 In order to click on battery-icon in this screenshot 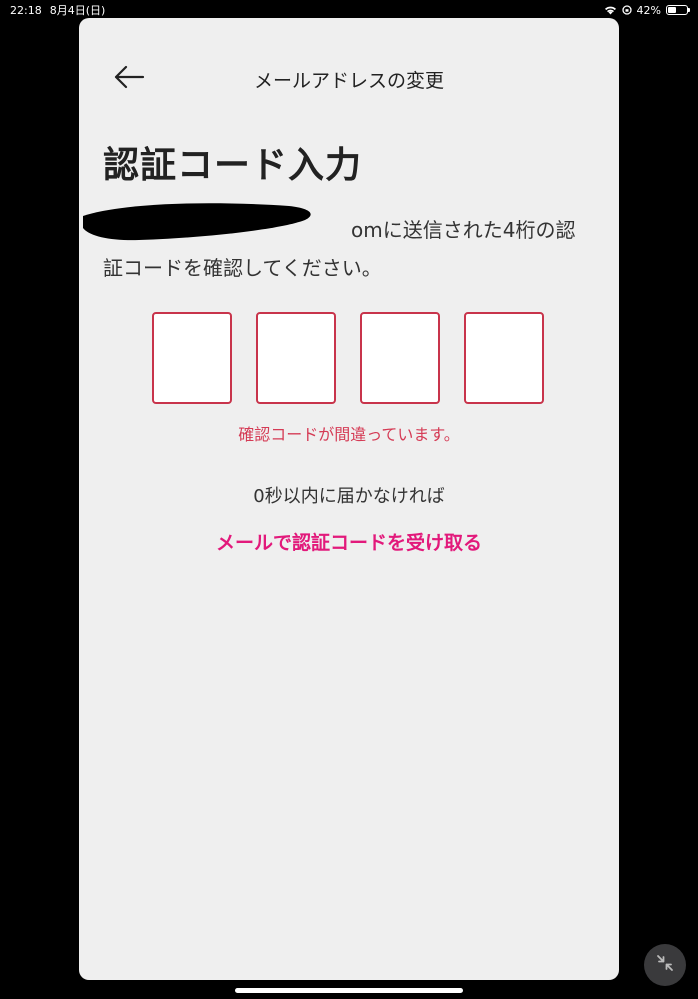, I will do `click(678, 10)`.